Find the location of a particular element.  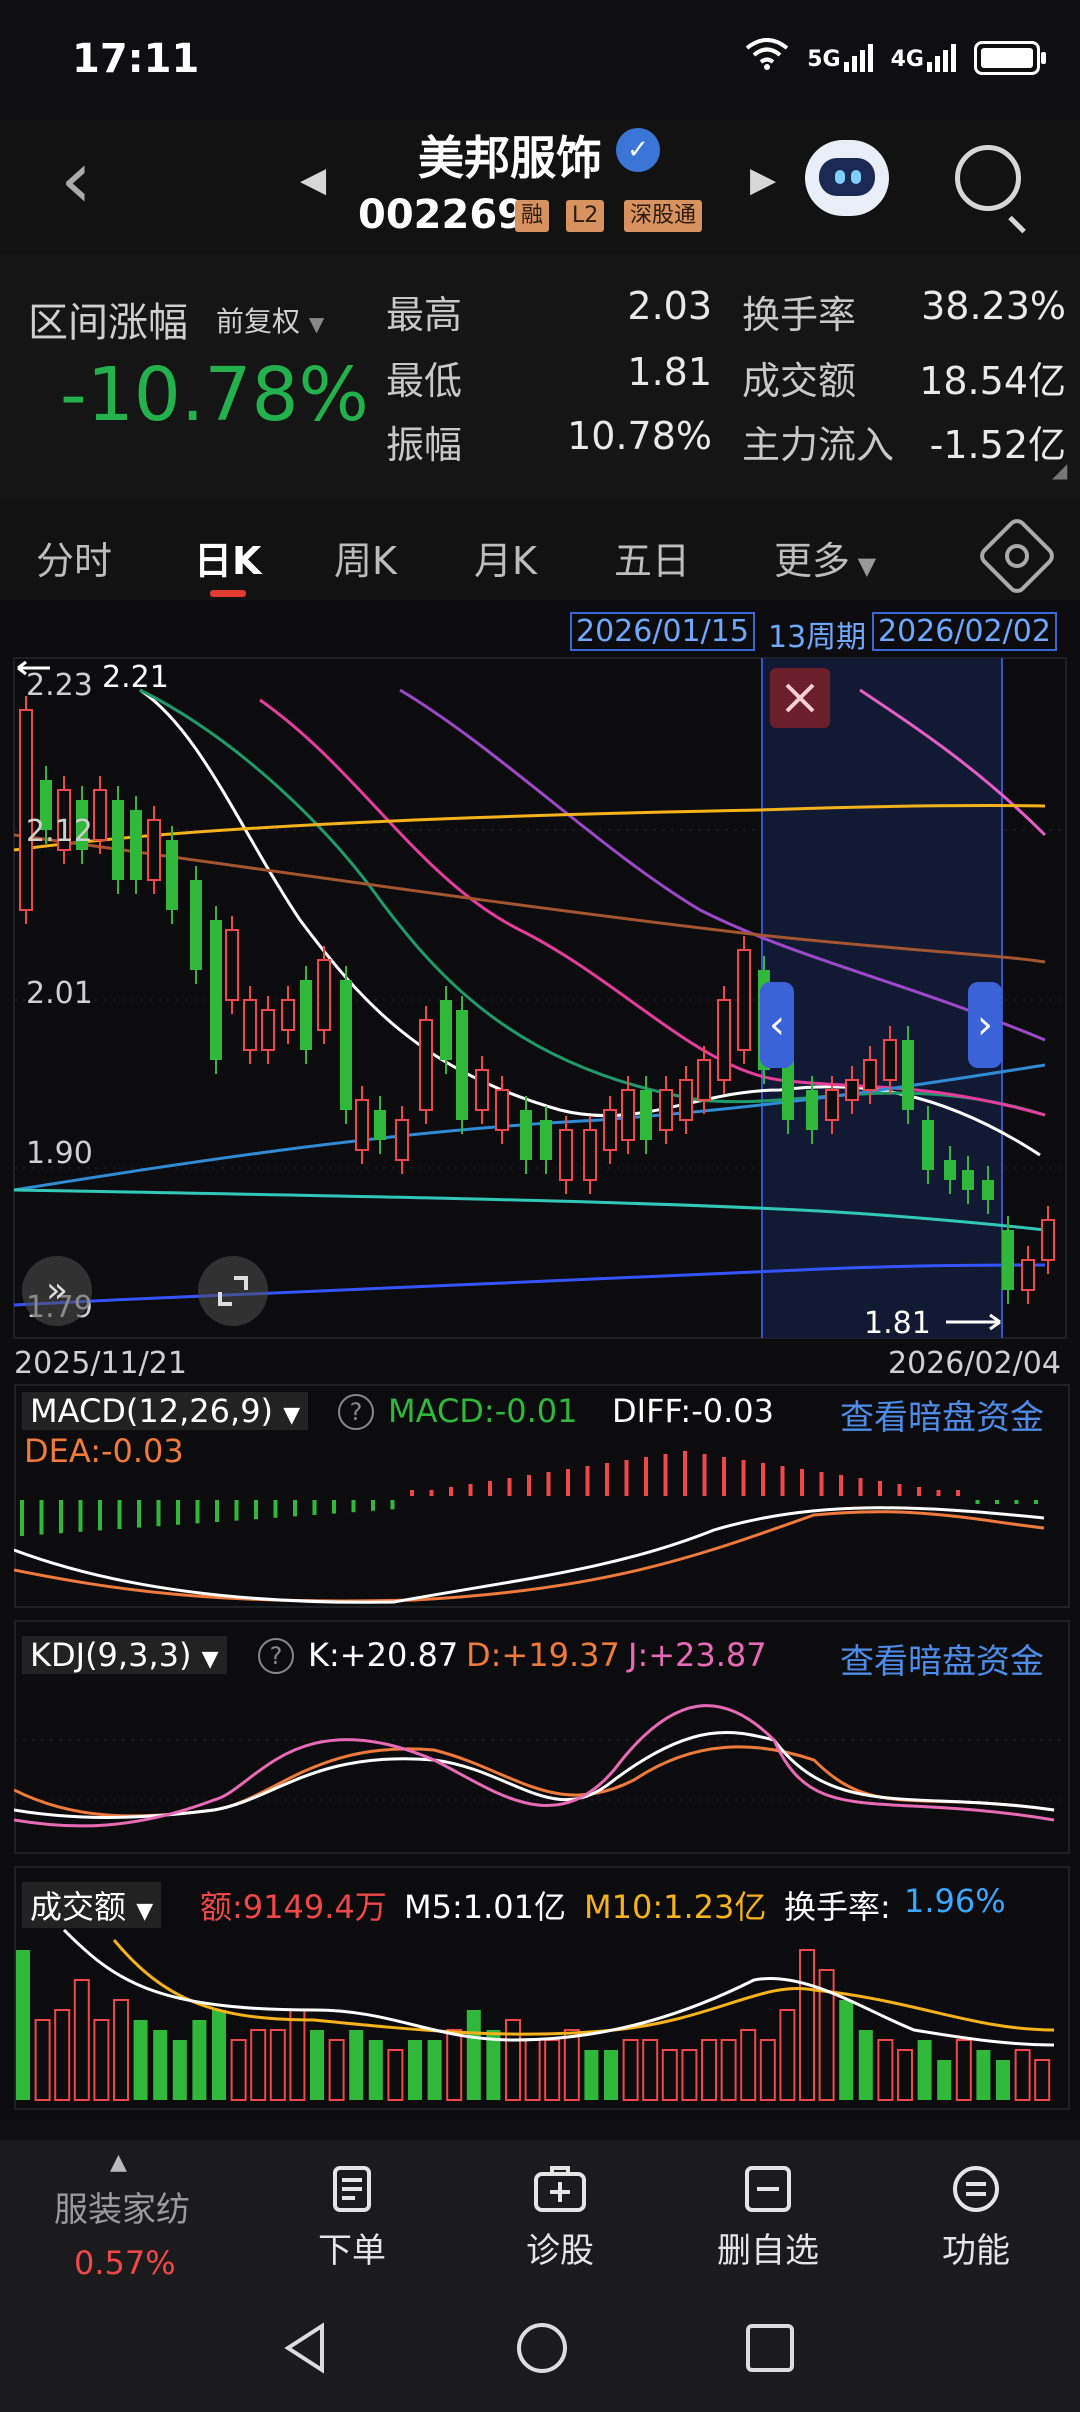

diagnose-button: 诊股 is located at coordinates (560, 2218).